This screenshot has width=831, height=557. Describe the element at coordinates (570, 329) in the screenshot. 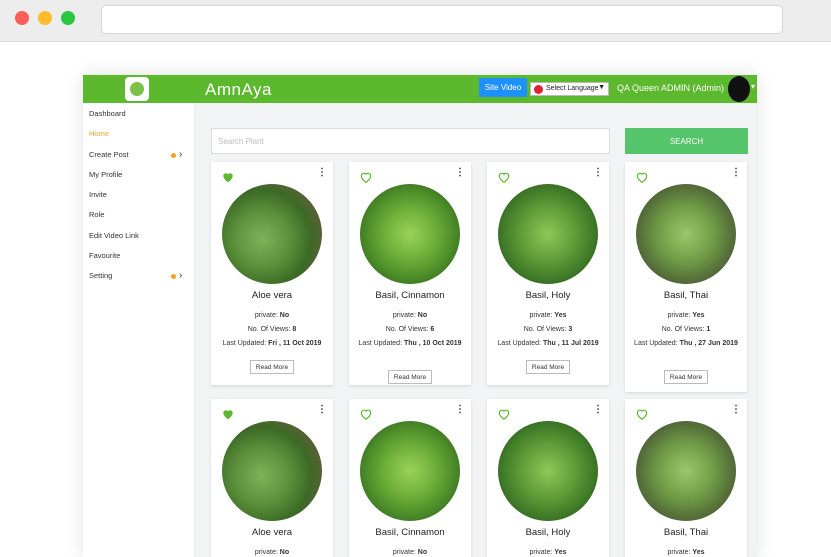

I see `views-value: 3` at that location.